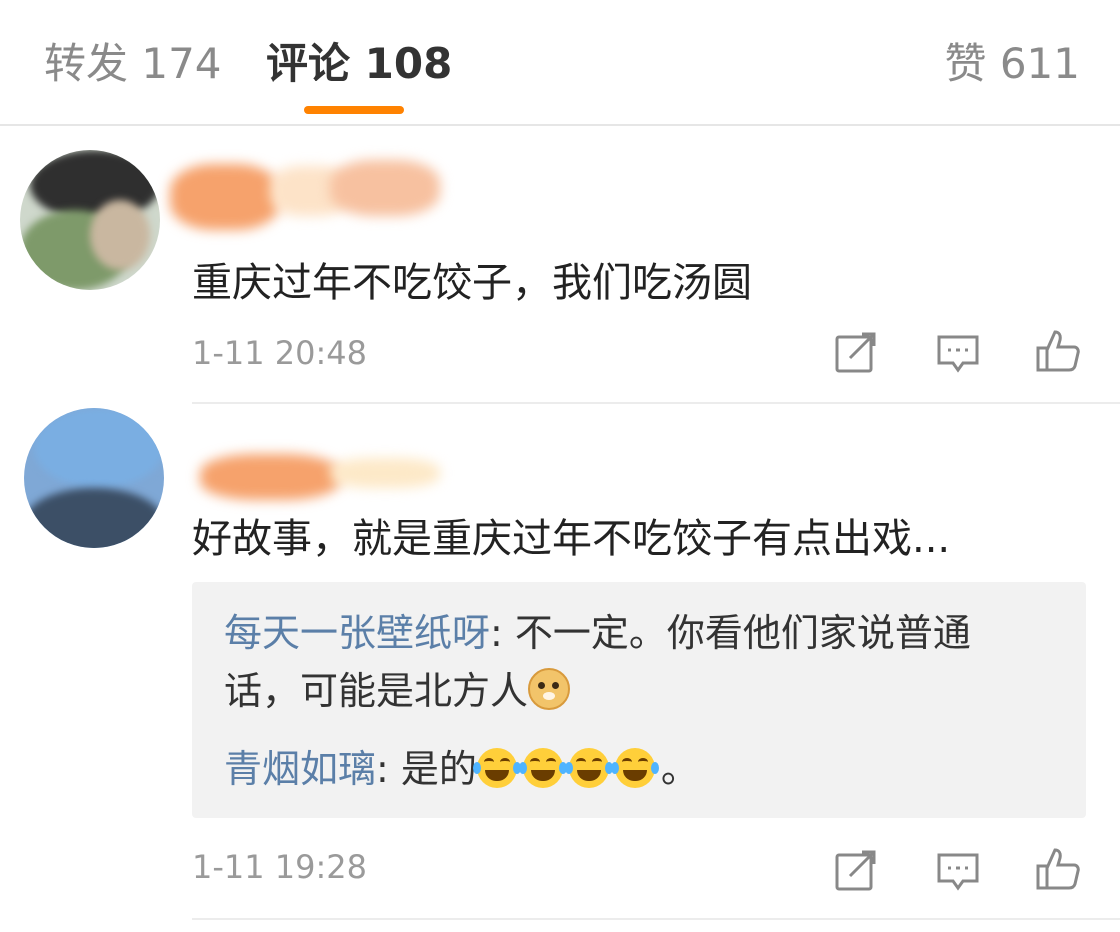 The height and width of the screenshot is (932, 1120). What do you see at coordinates (644, 662) in the screenshot?
I see `reply-item: 每天一张壁纸呀: 不一定。你看他们家说普通 话，可能是北方人` at bounding box center [644, 662].